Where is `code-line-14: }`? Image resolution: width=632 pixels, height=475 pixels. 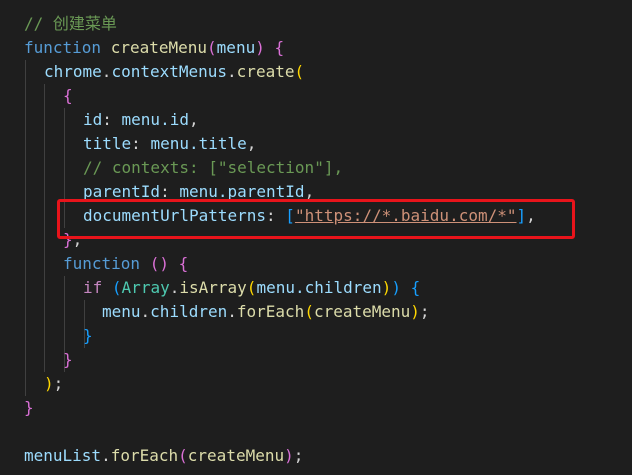 code-line-14: } is located at coordinates (88, 336).